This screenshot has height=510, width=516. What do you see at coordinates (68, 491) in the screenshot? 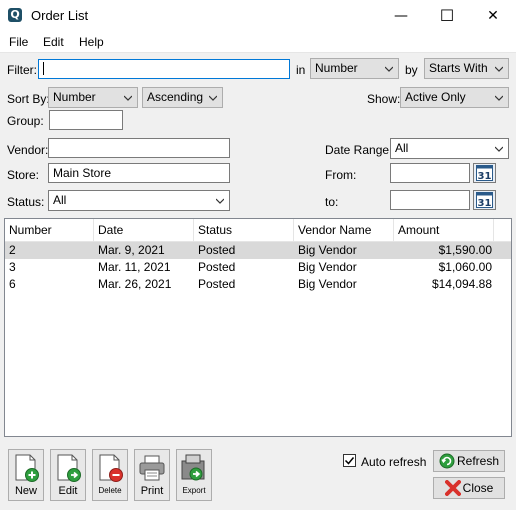
I see `edit-button-label: Edit` at bounding box center [68, 491].